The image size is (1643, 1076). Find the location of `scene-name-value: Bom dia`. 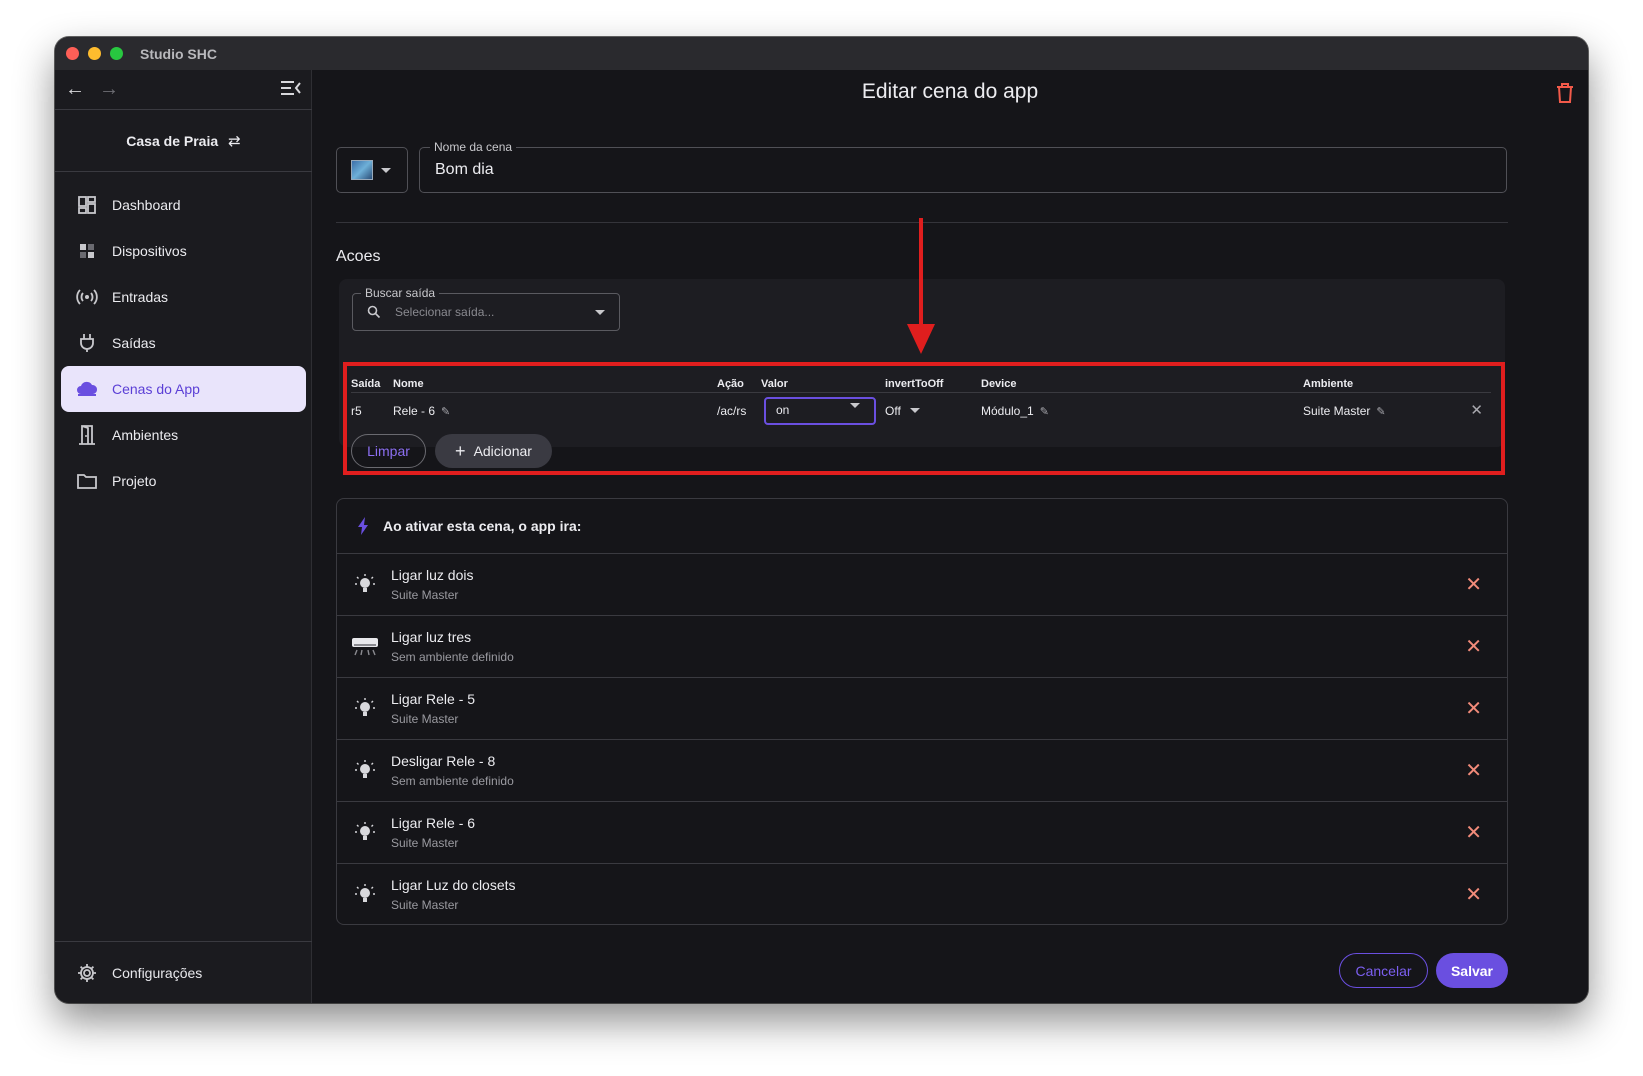

scene-name-value: Bom dia is located at coordinates (464, 170).